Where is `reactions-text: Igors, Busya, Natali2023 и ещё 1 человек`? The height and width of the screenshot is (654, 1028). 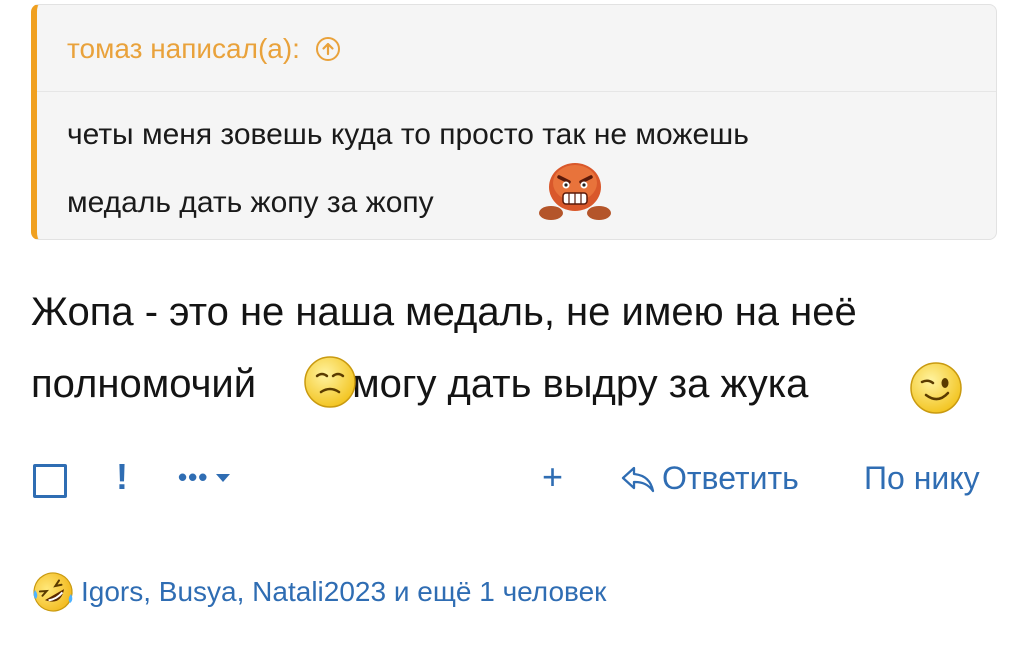
reactions-text: Igors, Busya, Natali2023 и ещё 1 человек is located at coordinates (343, 592).